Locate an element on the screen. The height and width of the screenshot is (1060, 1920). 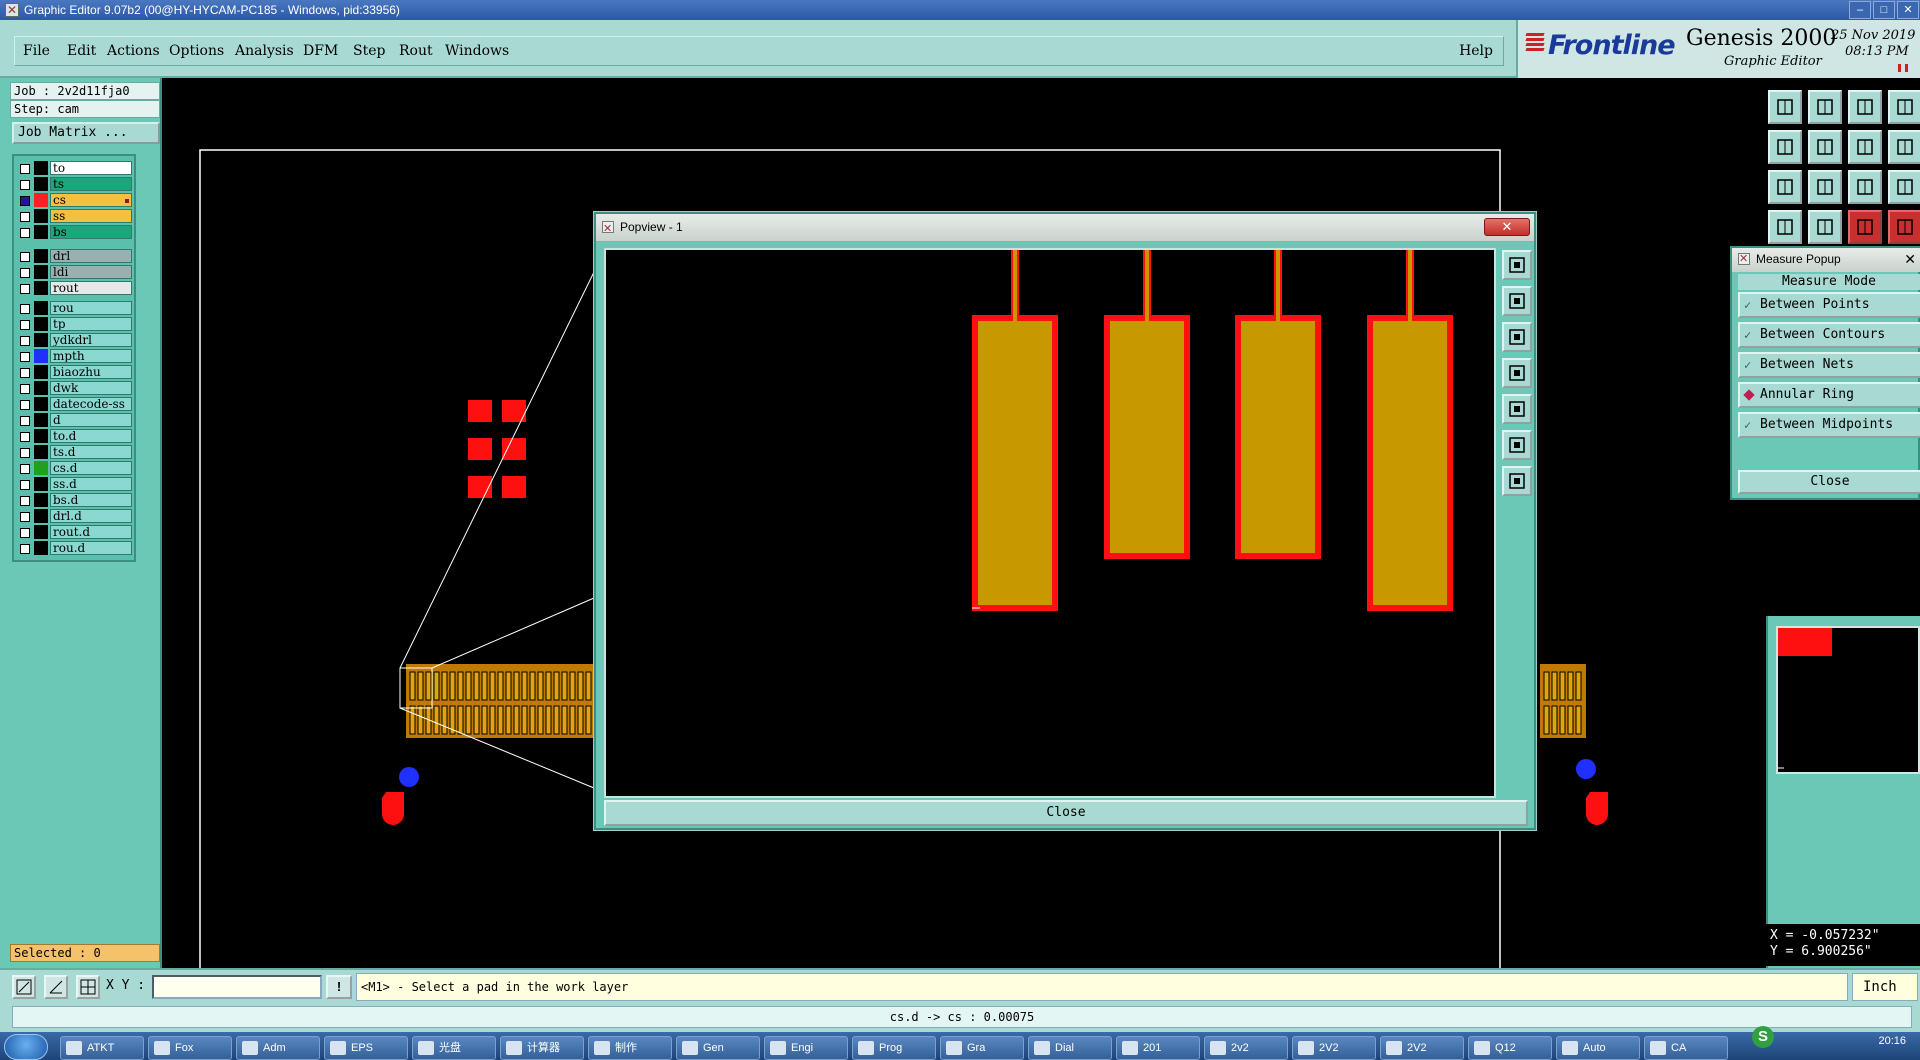
right-button is located at coordinates (1825, 147).